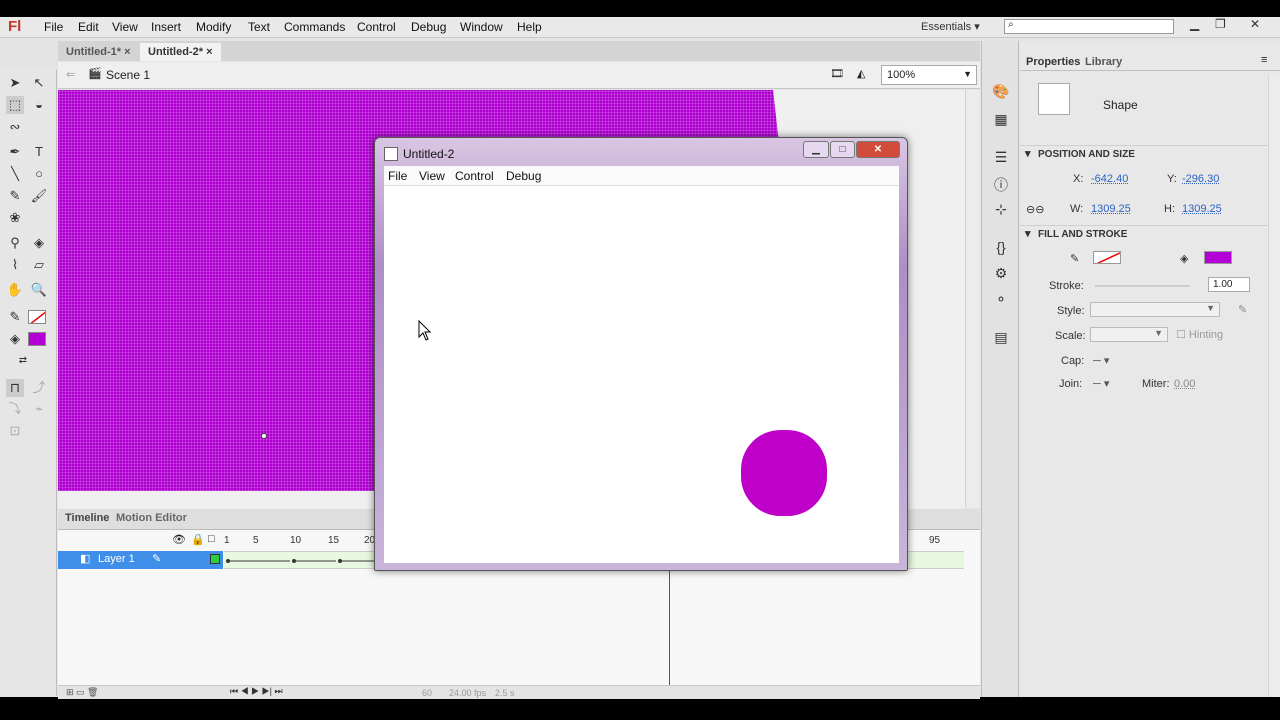 The image size is (1280, 720). I want to click on oval-tool-icon: ○, so click(39, 174).